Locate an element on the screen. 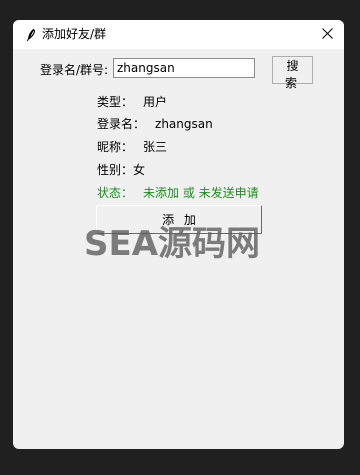 The width and height of the screenshot is (360, 475). gender-value: 女 is located at coordinates (139, 170).